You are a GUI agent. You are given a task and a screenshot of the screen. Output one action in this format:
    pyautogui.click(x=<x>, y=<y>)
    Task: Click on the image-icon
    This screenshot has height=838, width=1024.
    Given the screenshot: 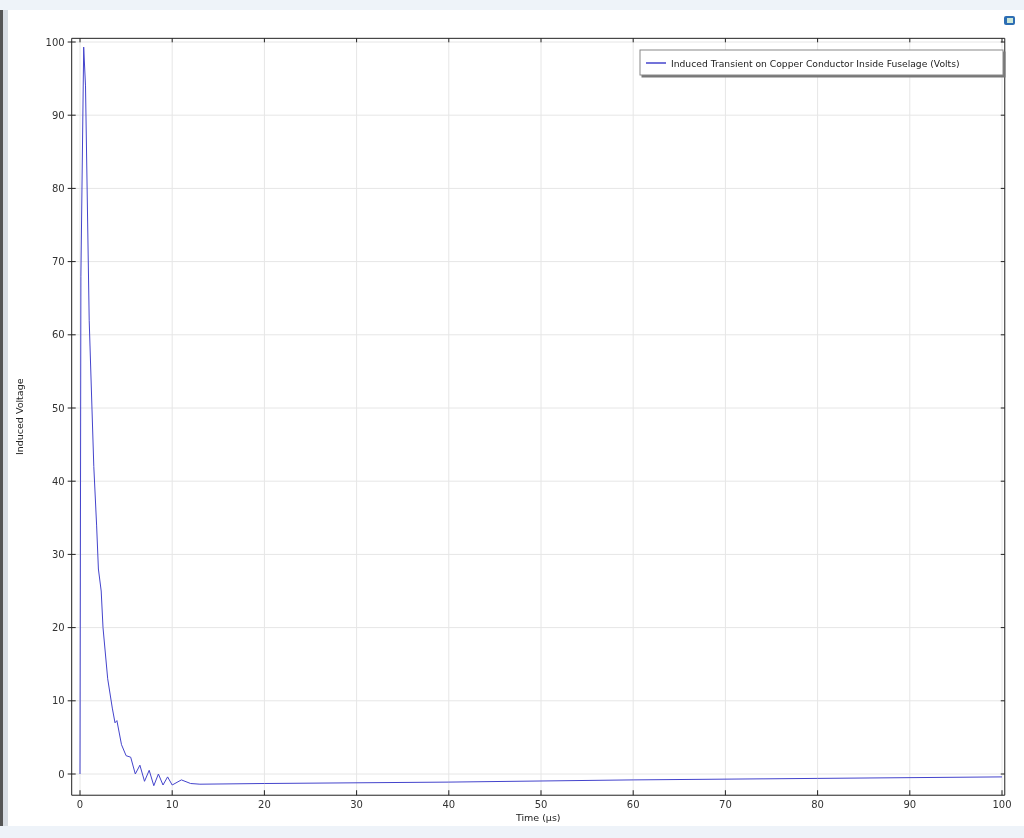 What is the action you would take?
    pyautogui.click(x=1009, y=20)
    